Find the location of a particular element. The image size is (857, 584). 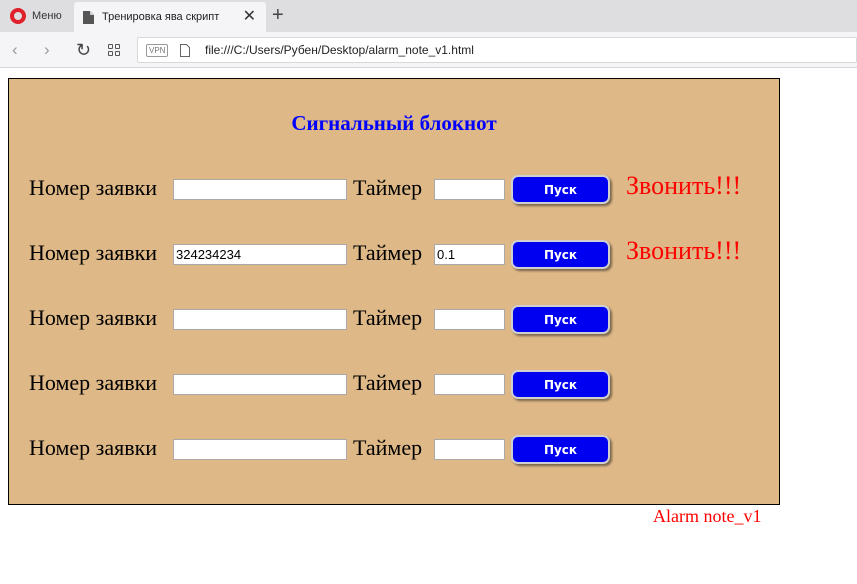

tab-active: Тренировка ява скрипт ✕ is located at coordinates (170, 17).